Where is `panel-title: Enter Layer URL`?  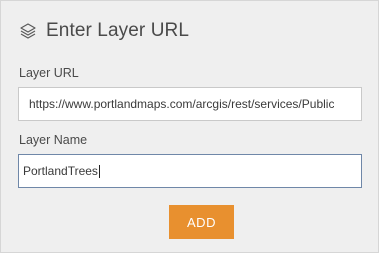 panel-title: Enter Layer URL is located at coordinates (118, 30).